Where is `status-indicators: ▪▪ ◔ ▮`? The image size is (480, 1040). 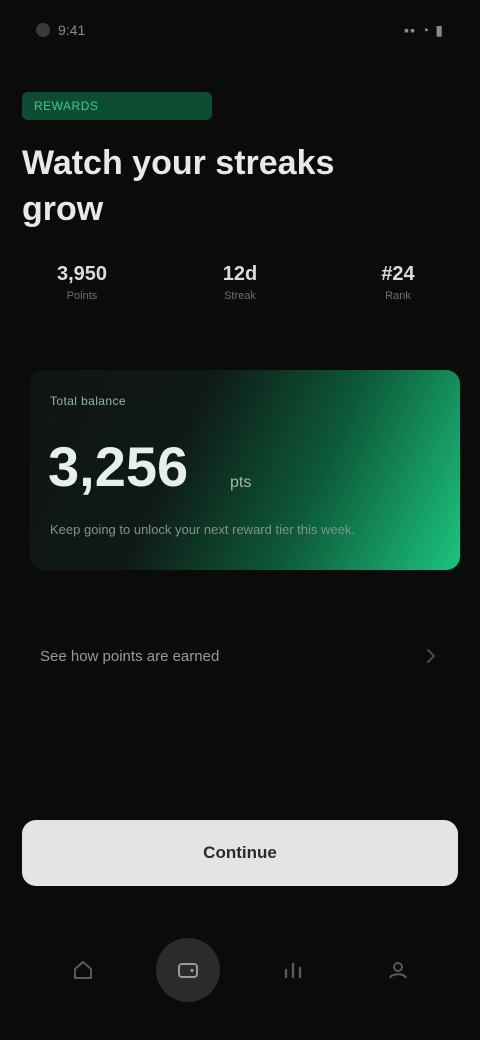
status-indicators: ▪▪ ◔ ▮ is located at coordinates (424, 29).